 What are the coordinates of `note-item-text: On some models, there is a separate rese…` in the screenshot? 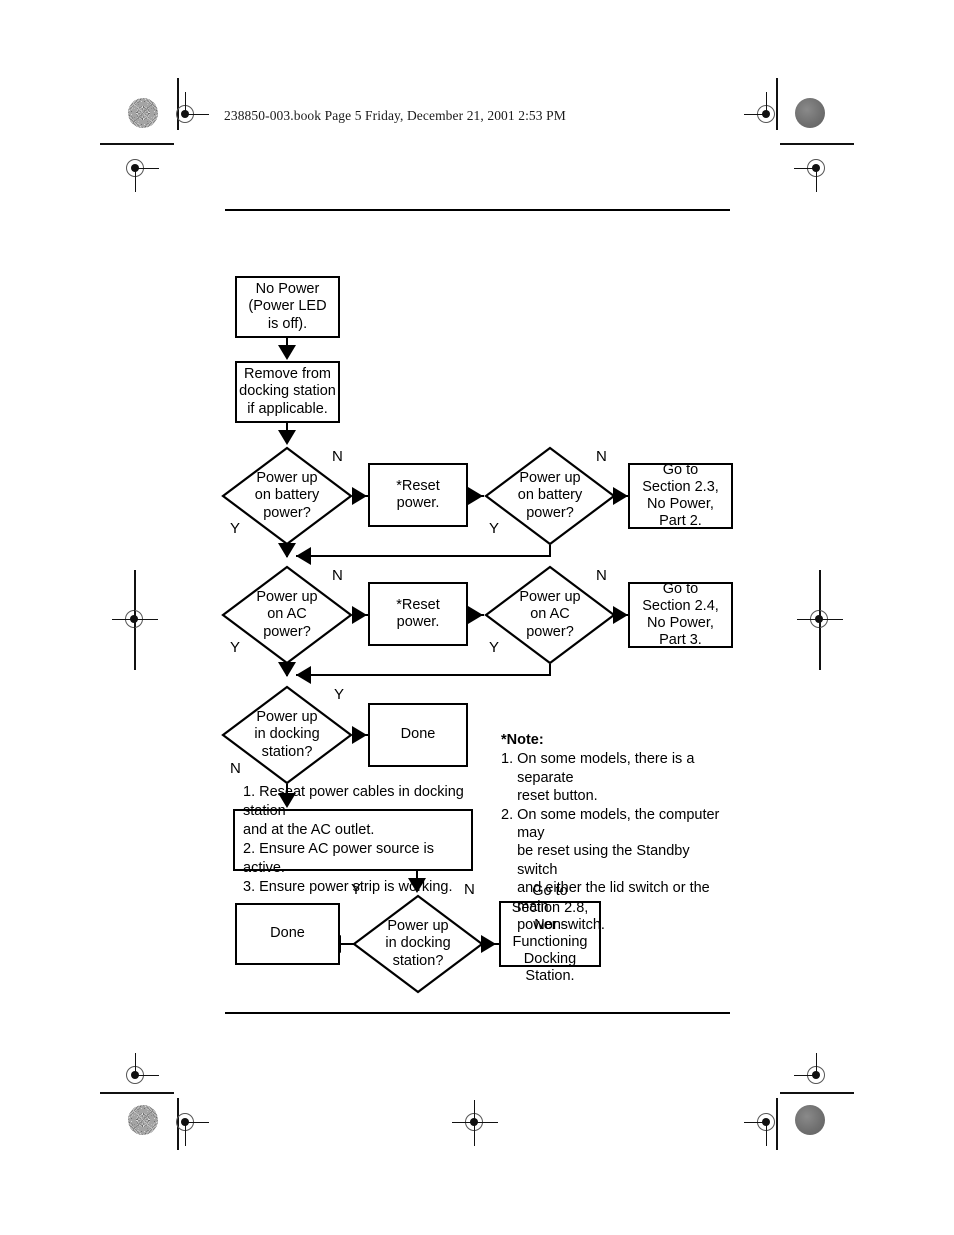 It's located at (606, 778).